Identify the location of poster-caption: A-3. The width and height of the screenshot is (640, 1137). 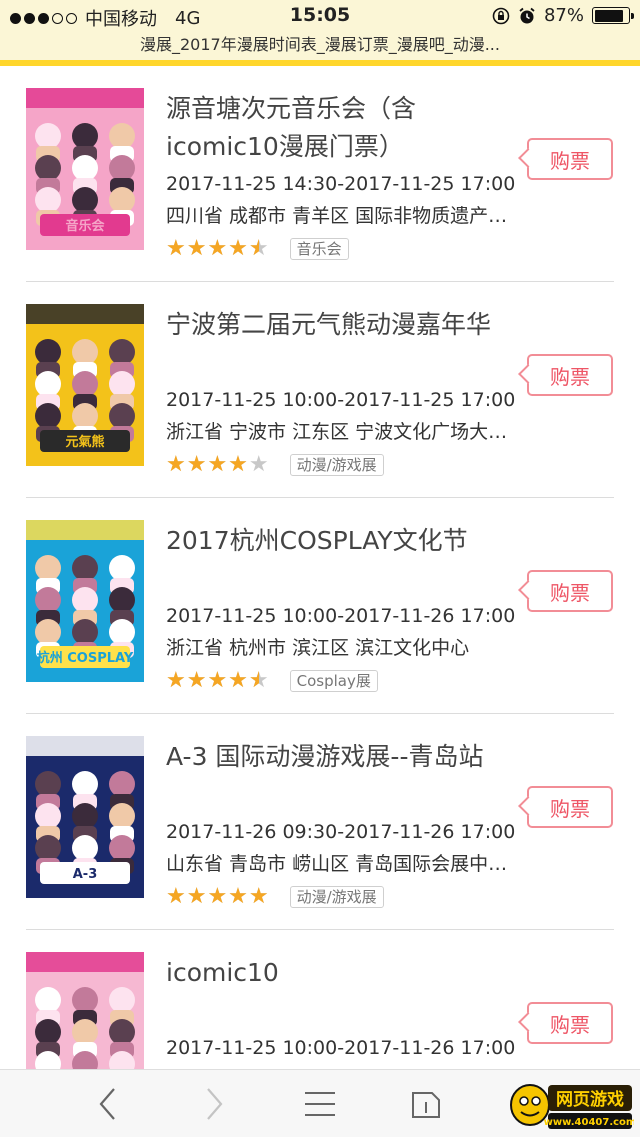
(85, 874).